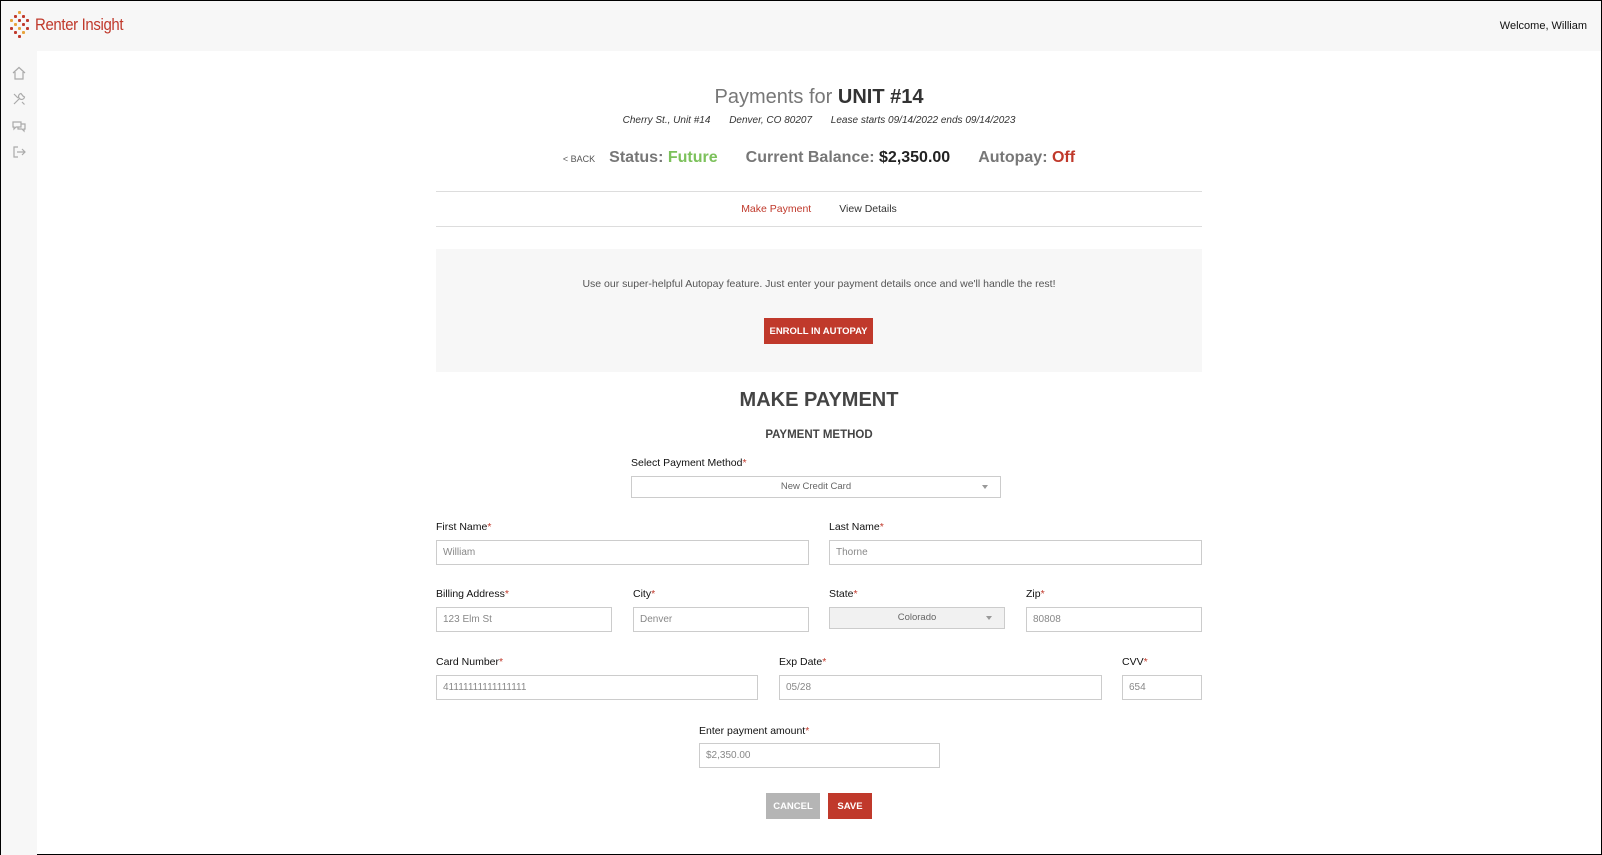 This screenshot has width=1602, height=855. Describe the element at coordinates (19, 152) in the screenshot. I see `logout-icon` at that location.